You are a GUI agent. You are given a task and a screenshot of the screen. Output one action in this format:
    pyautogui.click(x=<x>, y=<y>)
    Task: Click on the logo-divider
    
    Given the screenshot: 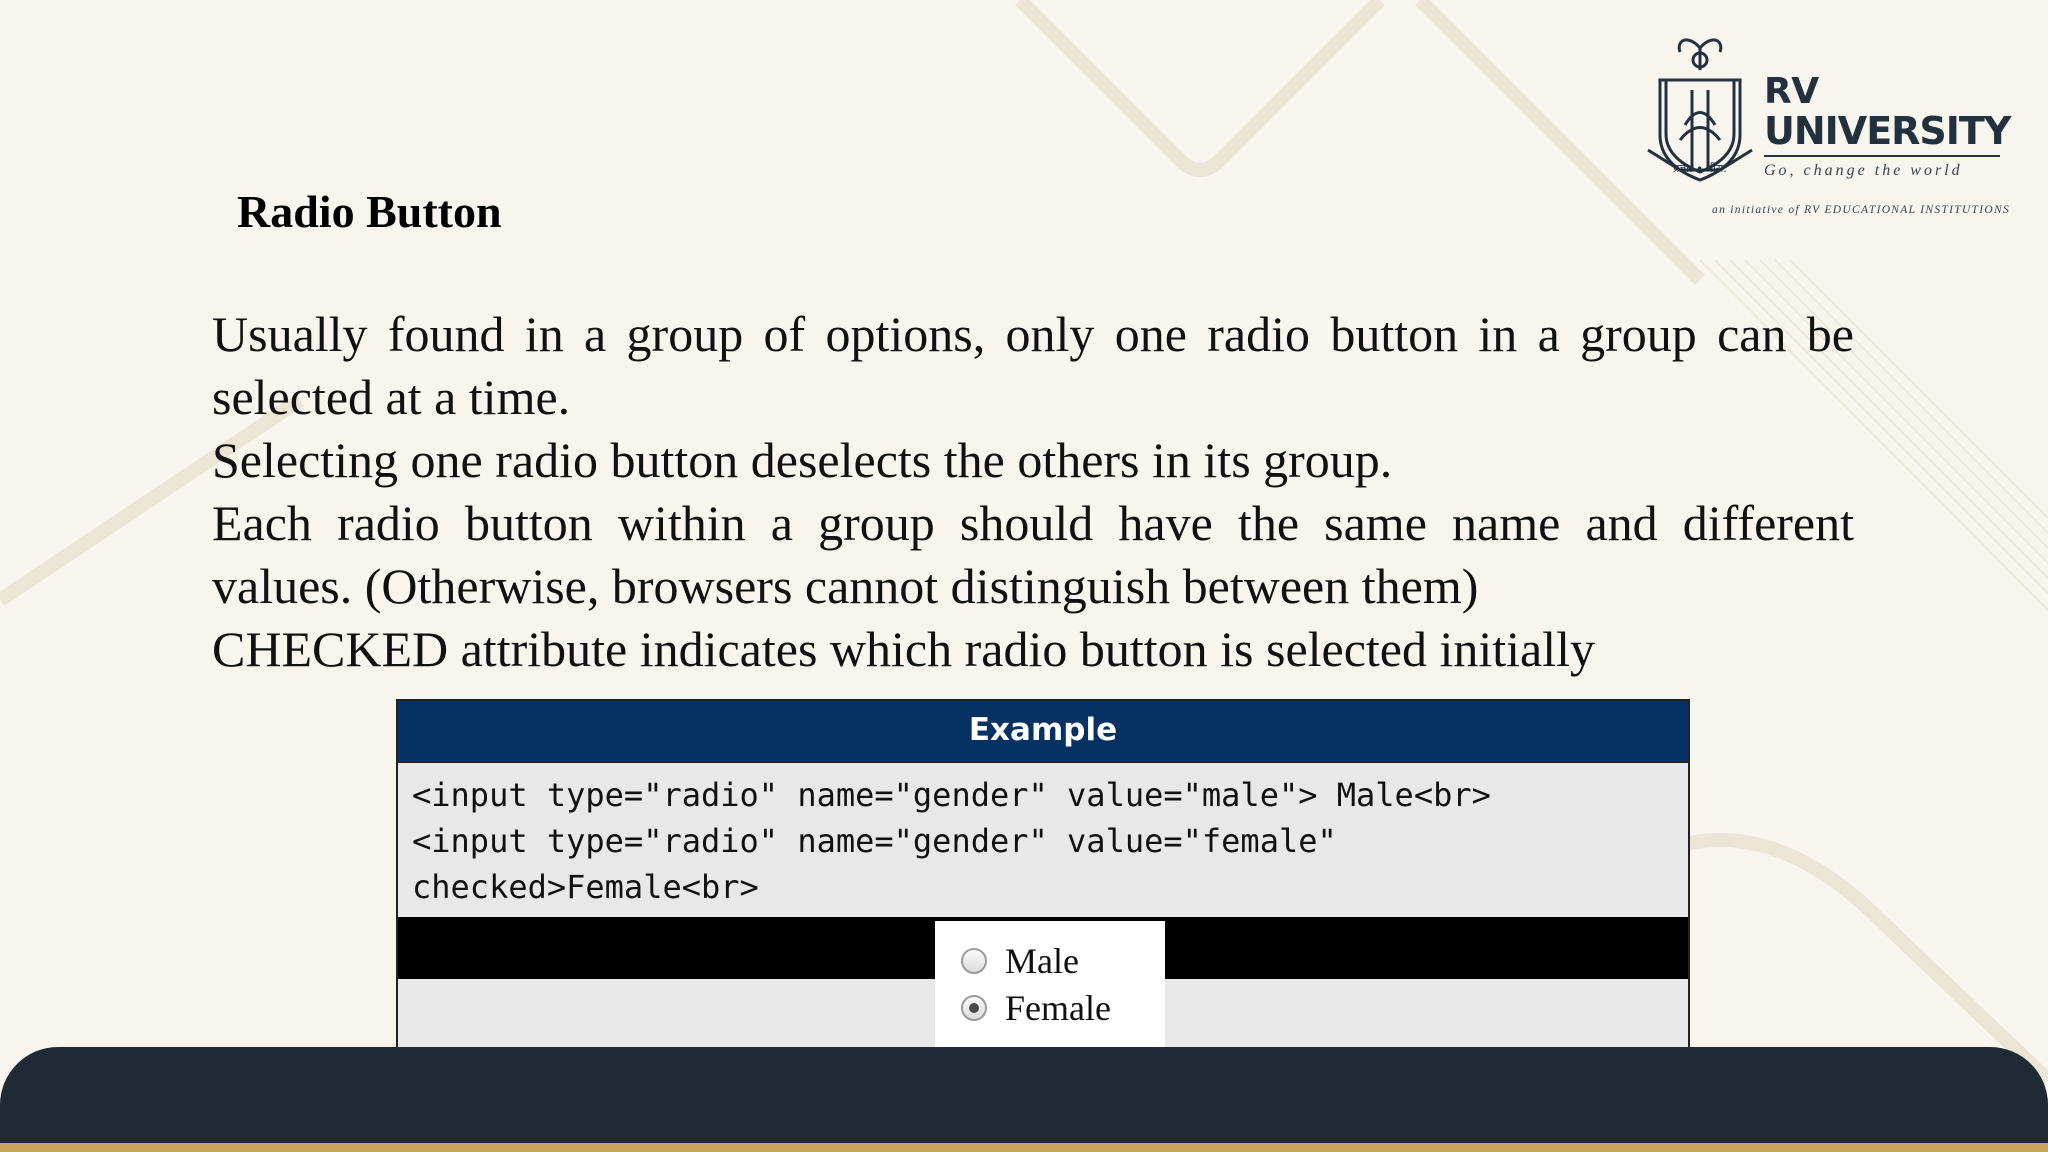 What is the action you would take?
    pyautogui.click(x=1882, y=156)
    